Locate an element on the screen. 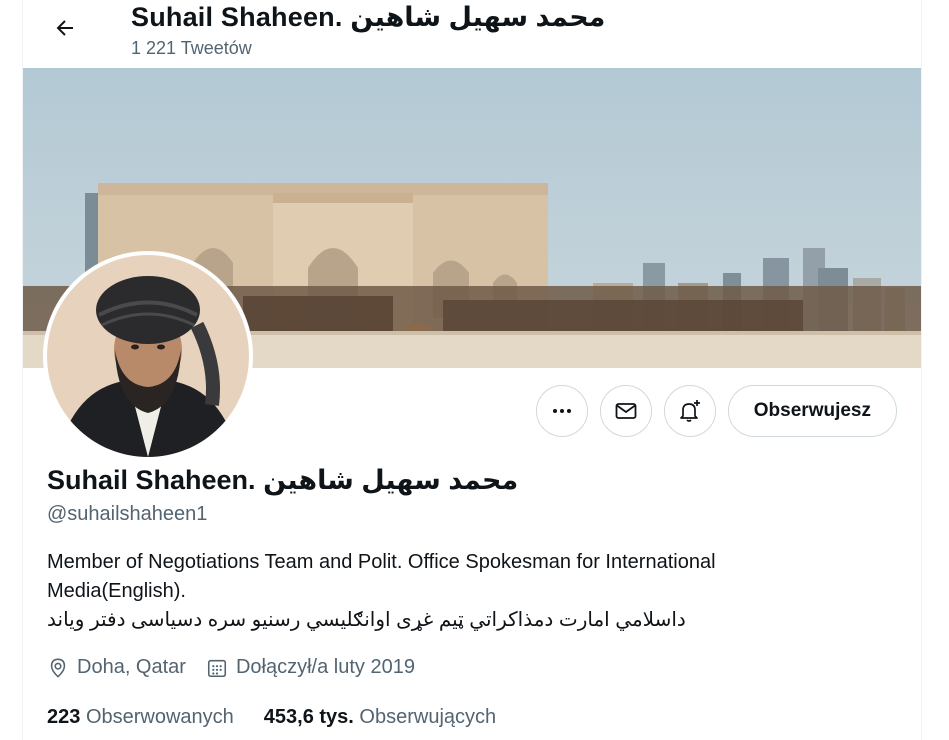 The height and width of the screenshot is (740, 949). back-button is located at coordinates (65, 28).